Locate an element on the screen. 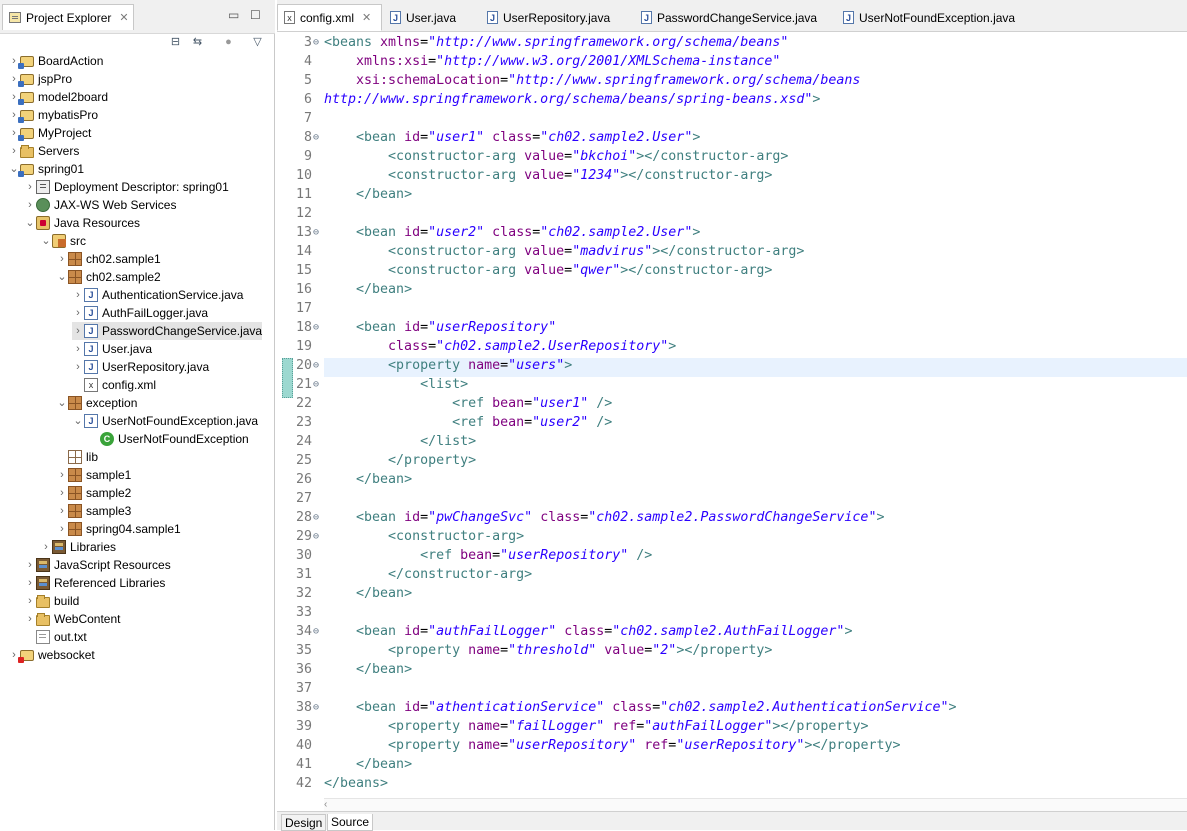  tree-item: › websocket is located at coordinates (51, 655).